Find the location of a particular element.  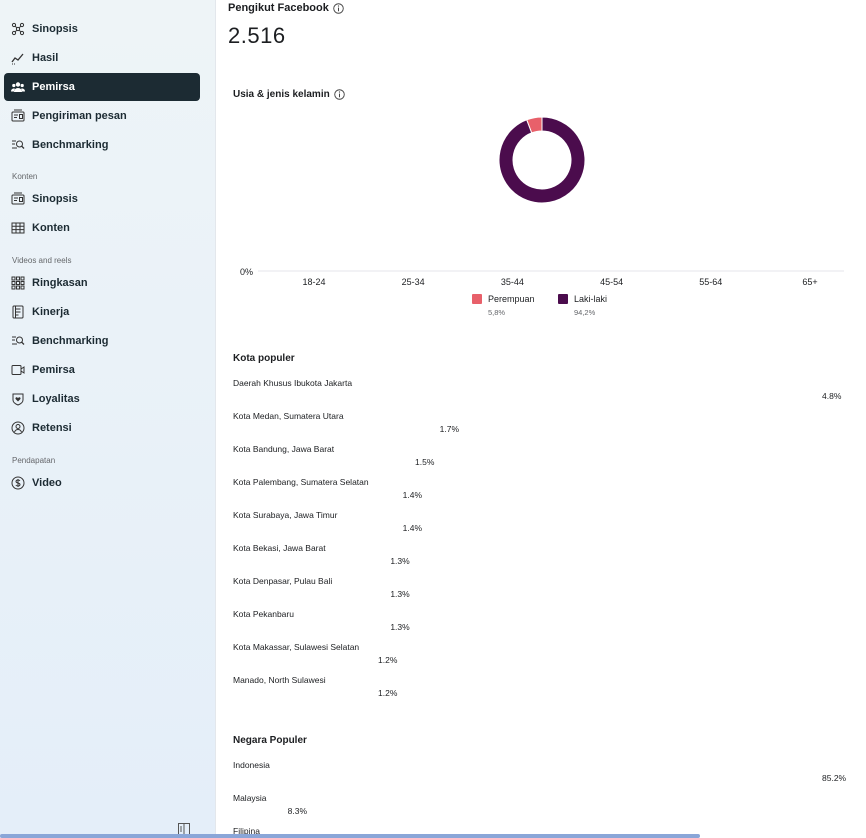

sidebar-item-videos-benchmarking: Benchmarking is located at coordinates (102, 341).